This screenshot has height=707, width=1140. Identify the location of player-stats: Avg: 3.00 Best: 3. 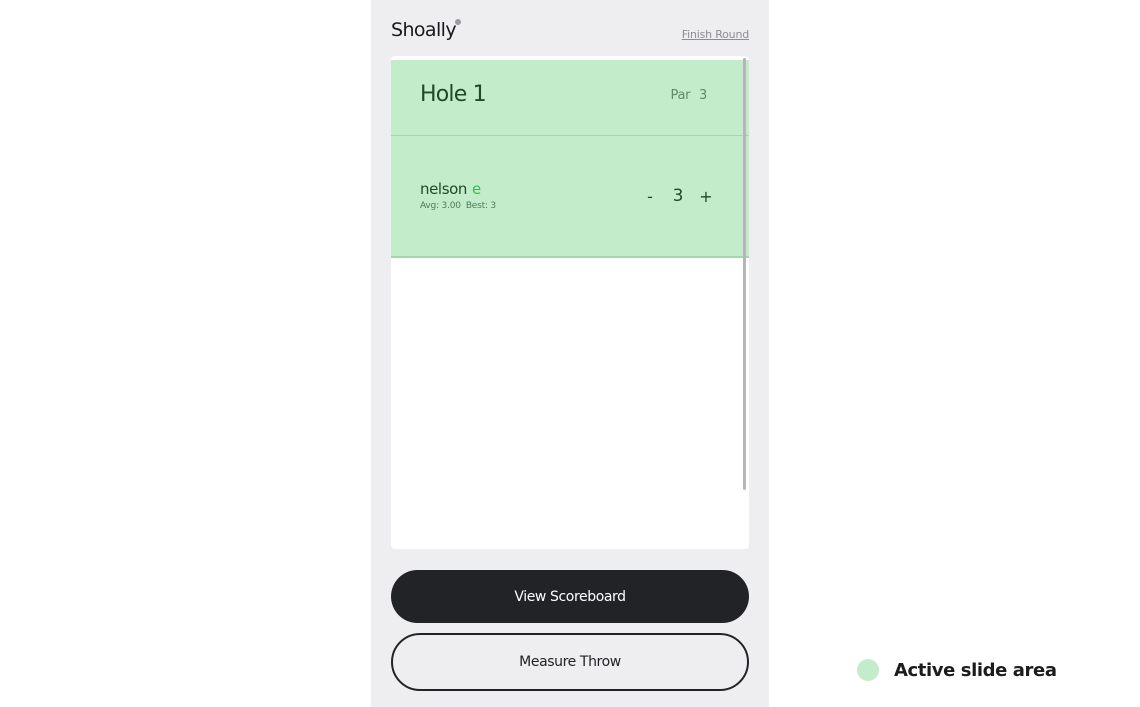
(458, 206).